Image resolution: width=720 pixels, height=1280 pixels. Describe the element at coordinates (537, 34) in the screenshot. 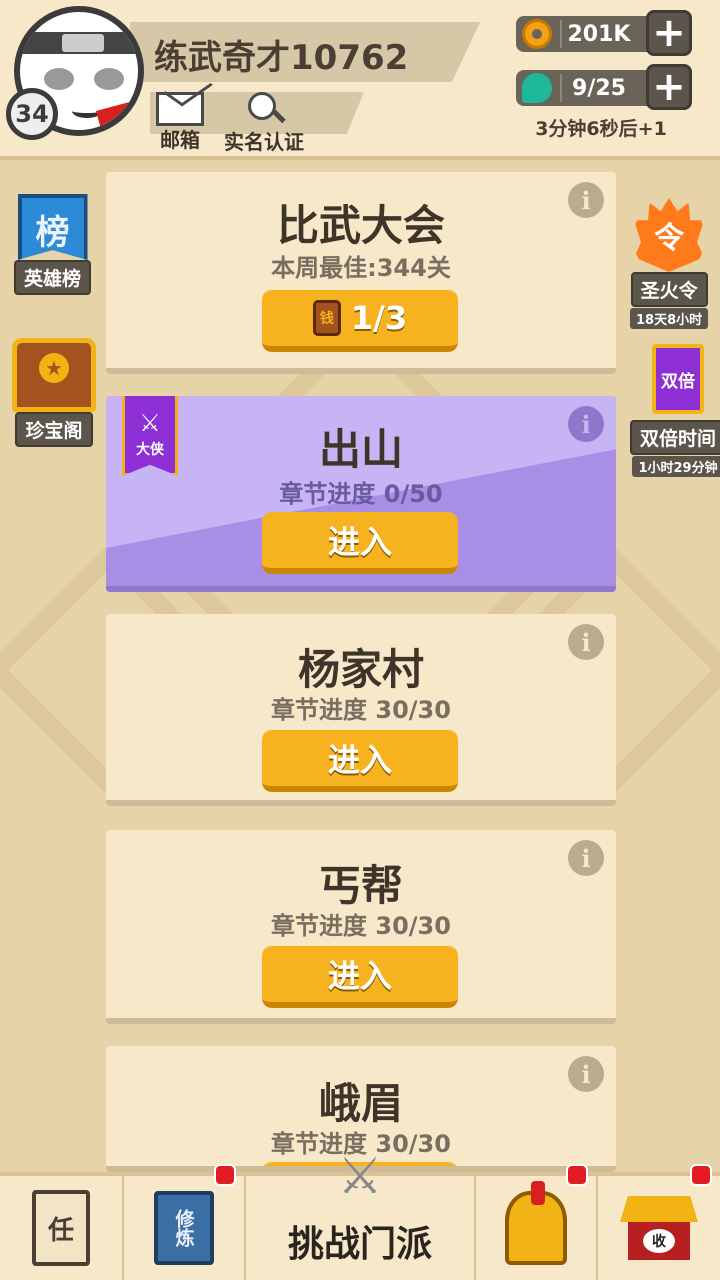

I see `coin-icon` at that location.